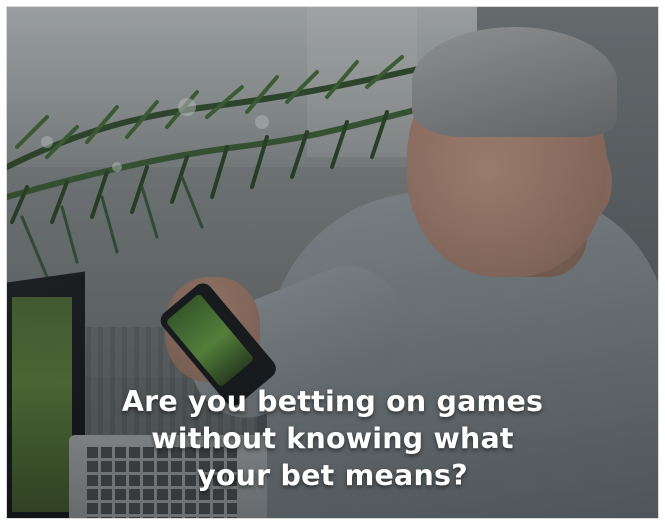  I want to click on headline-line-3: your bet means?, so click(332, 475).